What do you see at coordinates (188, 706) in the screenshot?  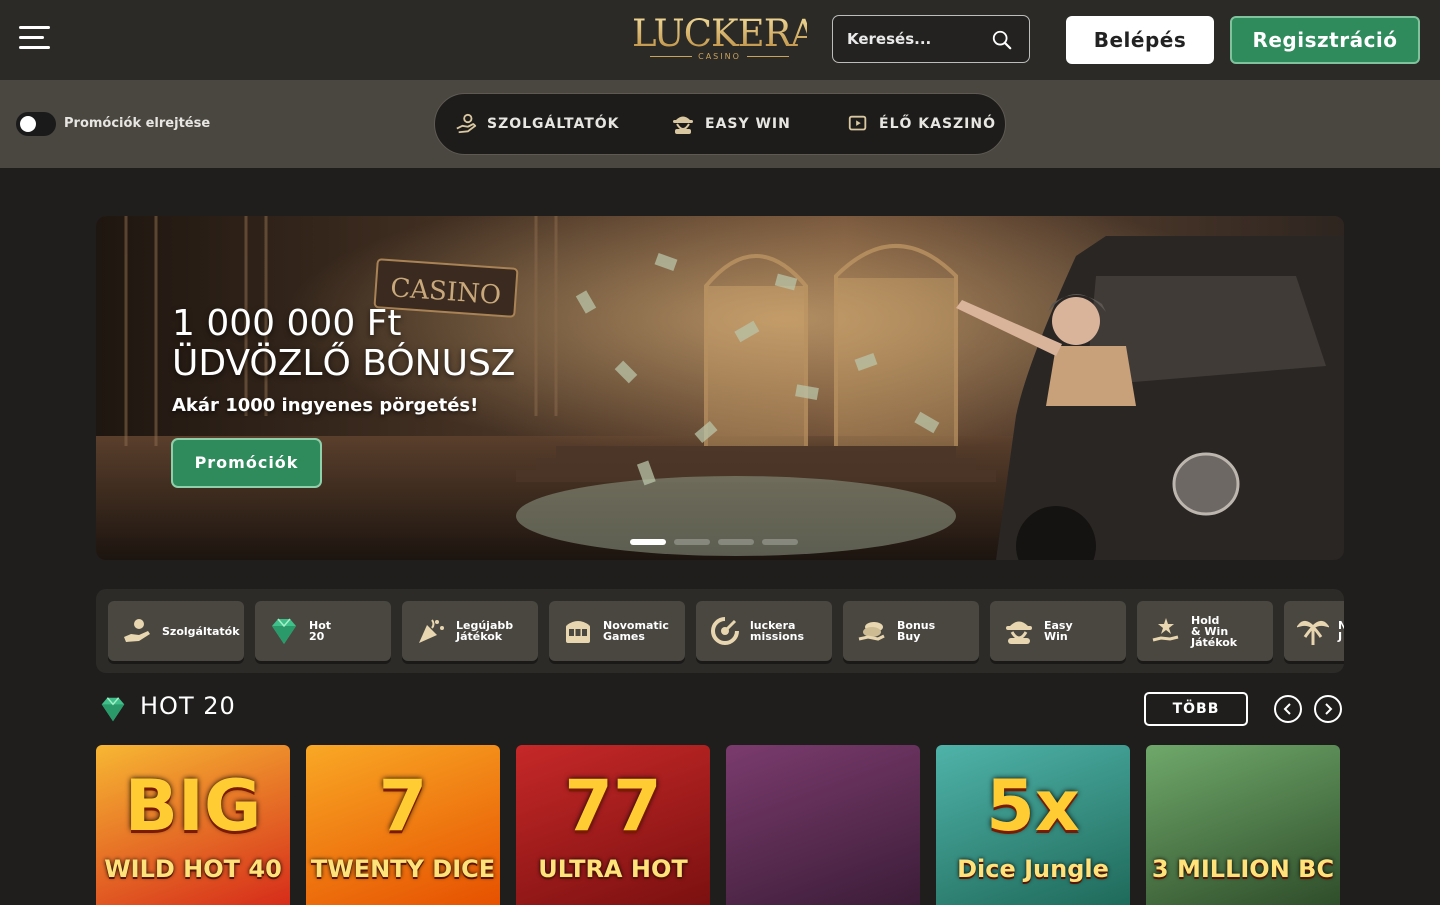 I see `section-title: HOT 20` at bounding box center [188, 706].